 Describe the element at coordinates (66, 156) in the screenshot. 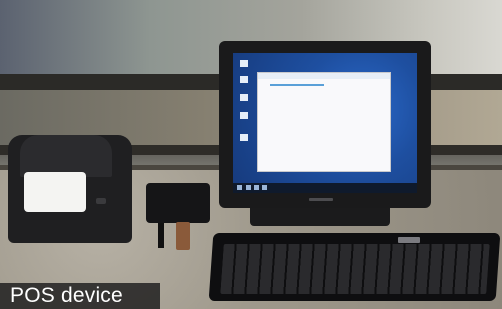

I see `printer-lid` at that location.